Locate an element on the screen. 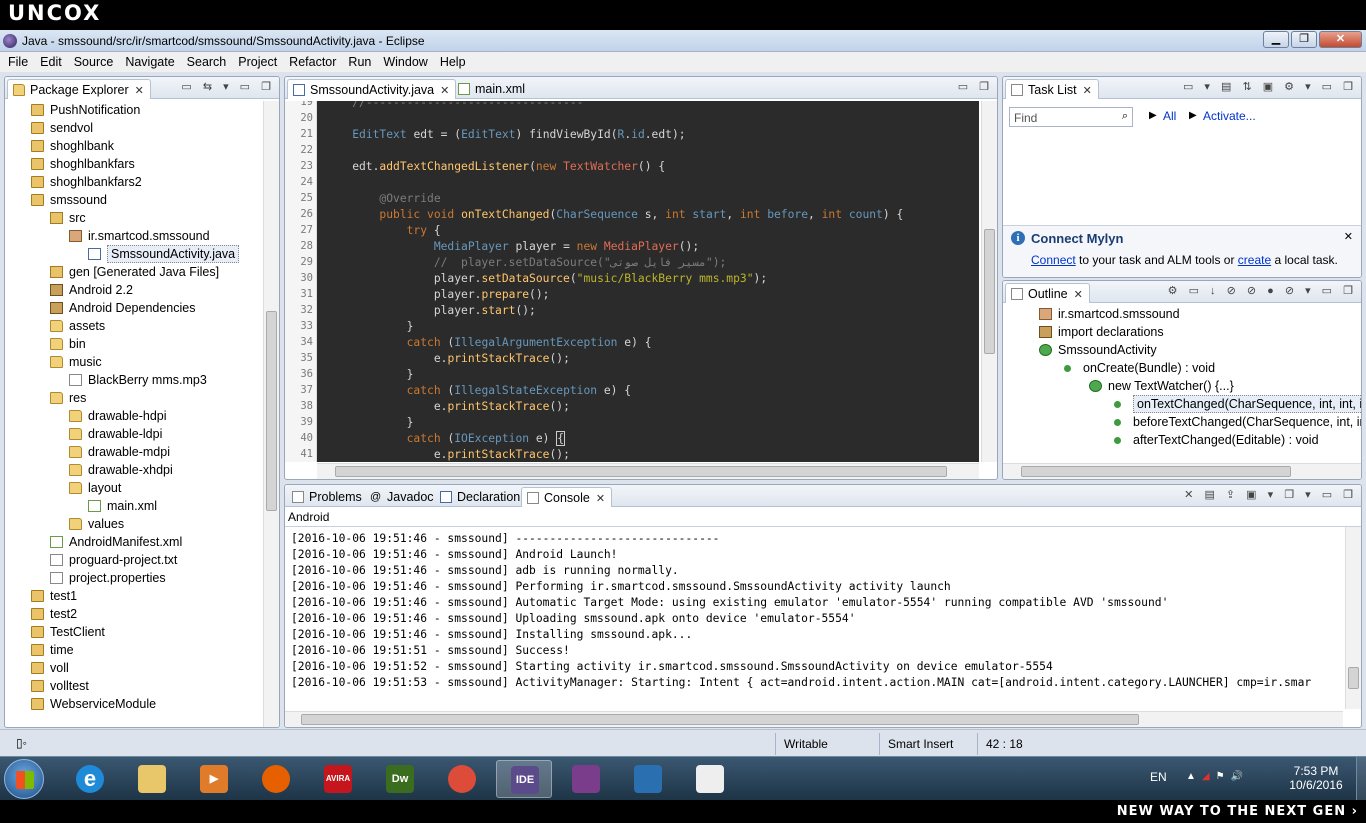 This screenshot has width=1366, height=823. show-desktop-button is located at coordinates (1361, 779).